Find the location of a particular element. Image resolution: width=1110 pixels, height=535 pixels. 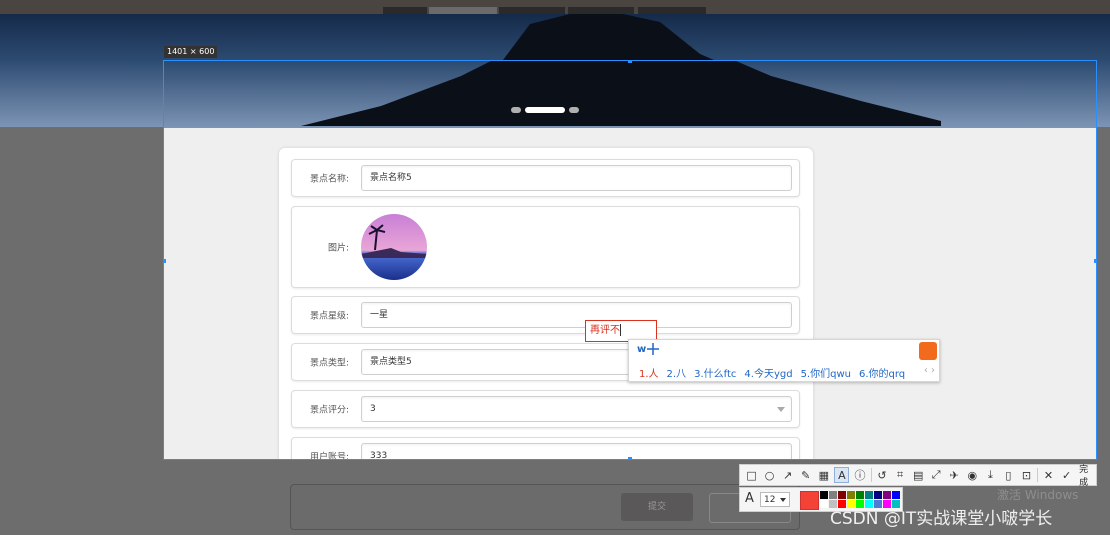

ime-candidate: 4.今天ygd is located at coordinates (768, 372).